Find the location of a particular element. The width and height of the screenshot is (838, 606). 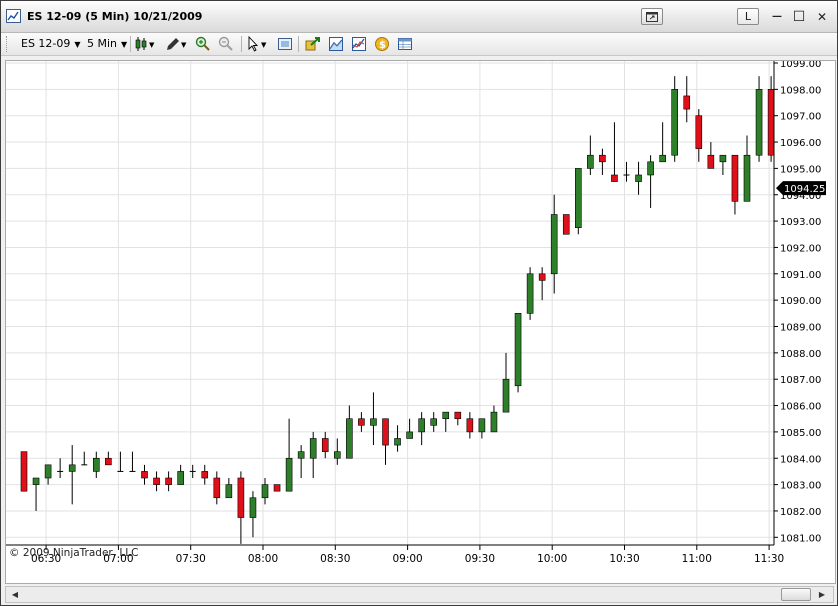

horizontal-scrollbar: ◀ ▶ is located at coordinates (419, 594).